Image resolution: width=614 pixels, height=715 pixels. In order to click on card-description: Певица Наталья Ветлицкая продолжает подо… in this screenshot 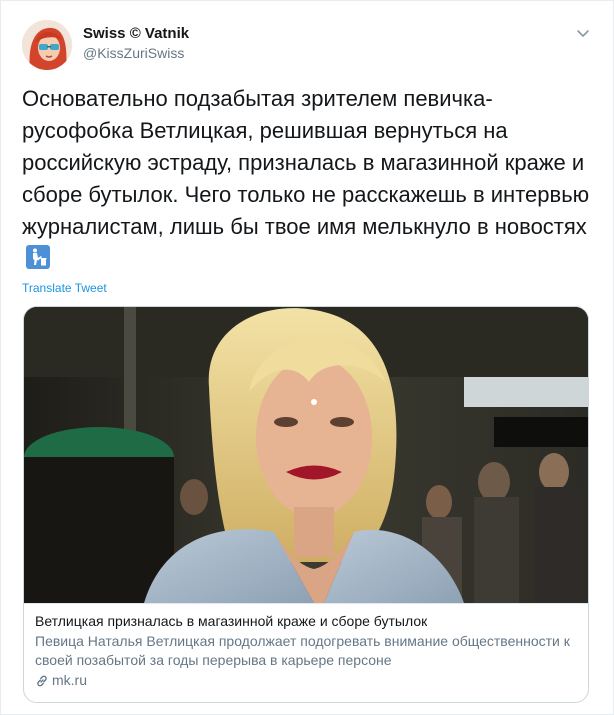, I will do `click(302, 650)`.